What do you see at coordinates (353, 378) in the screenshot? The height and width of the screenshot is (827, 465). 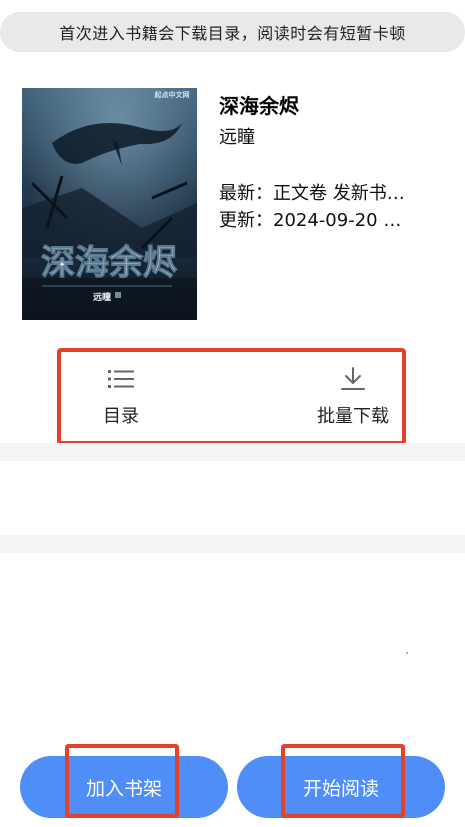 I see `download-icon` at bounding box center [353, 378].